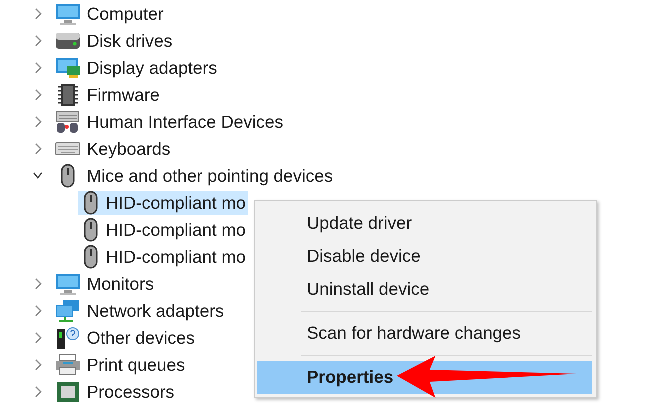 Image resolution: width=656 pixels, height=408 pixels. What do you see at coordinates (131, 392) in the screenshot?
I see `tree-item: Processors` at bounding box center [131, 392].